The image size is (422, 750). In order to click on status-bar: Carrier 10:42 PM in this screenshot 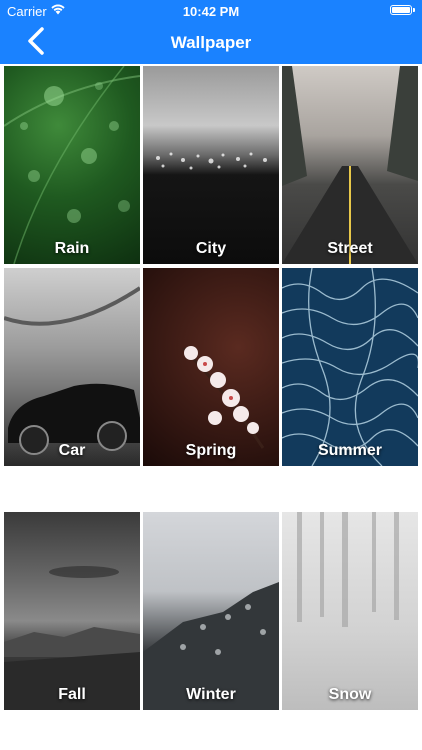, I will do `click(211, 11)`.